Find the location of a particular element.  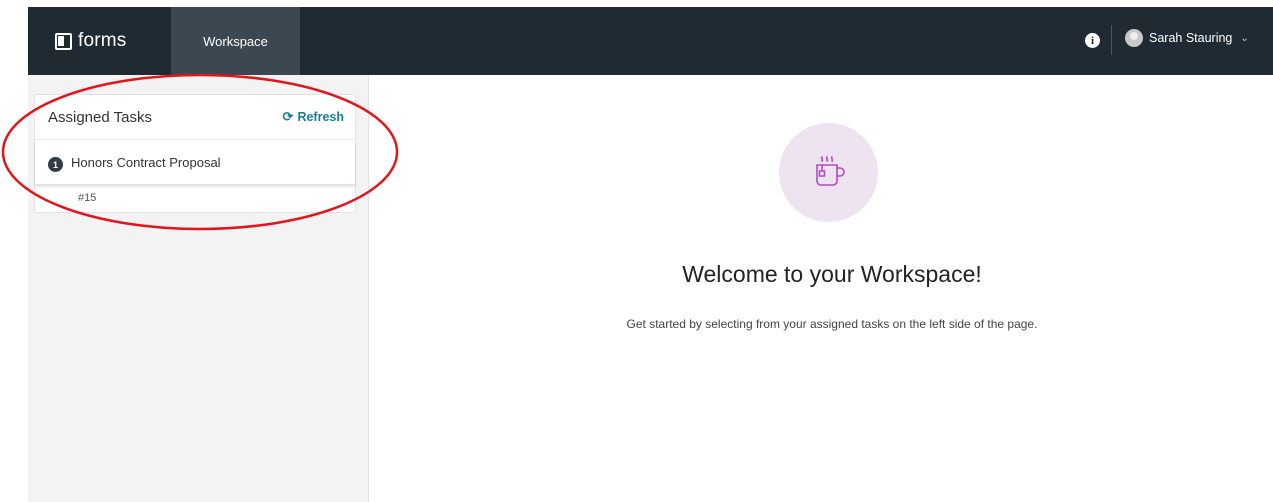

mug-graphic is located at coordinates (830, 170).